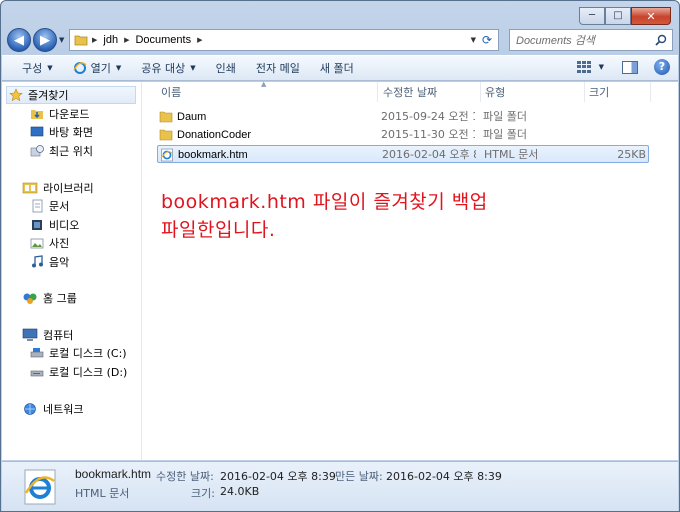  I want to click on details-file-type: HTML 문서, so click(102, 493).